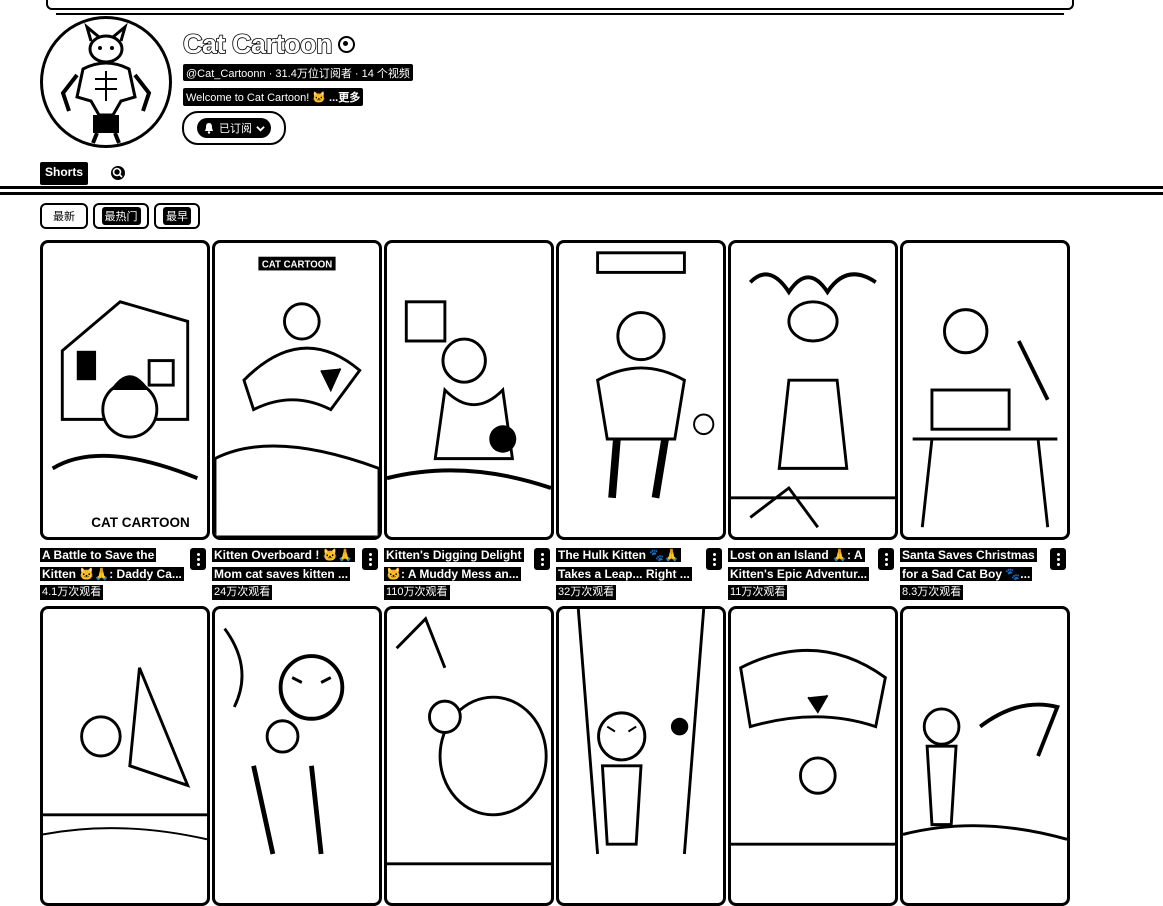 Image resolution: width=1163 pixels, height=906 pixels. I want to click on tab-shorts: Shorts, so click(64, 173).